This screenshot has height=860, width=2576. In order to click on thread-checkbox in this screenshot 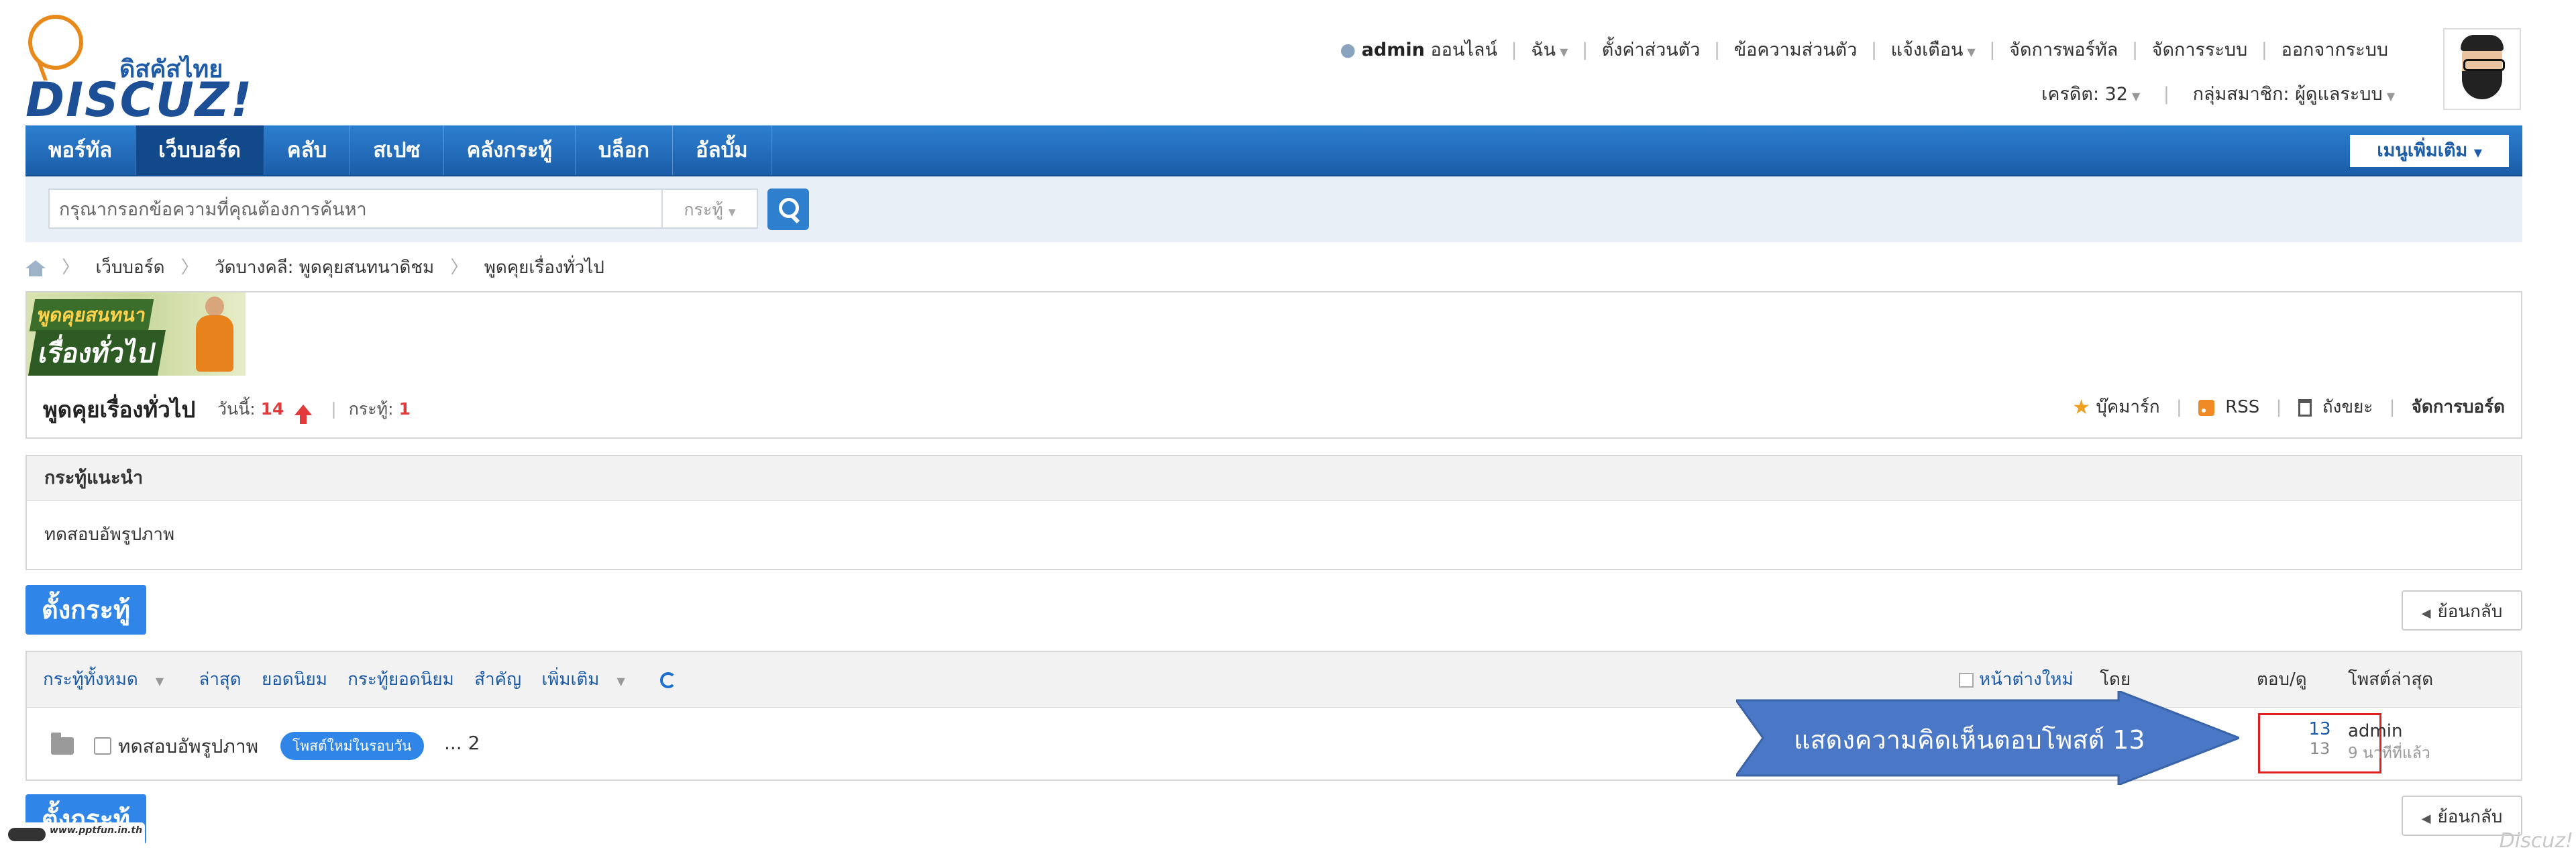, I will do `click(102, 746)`.